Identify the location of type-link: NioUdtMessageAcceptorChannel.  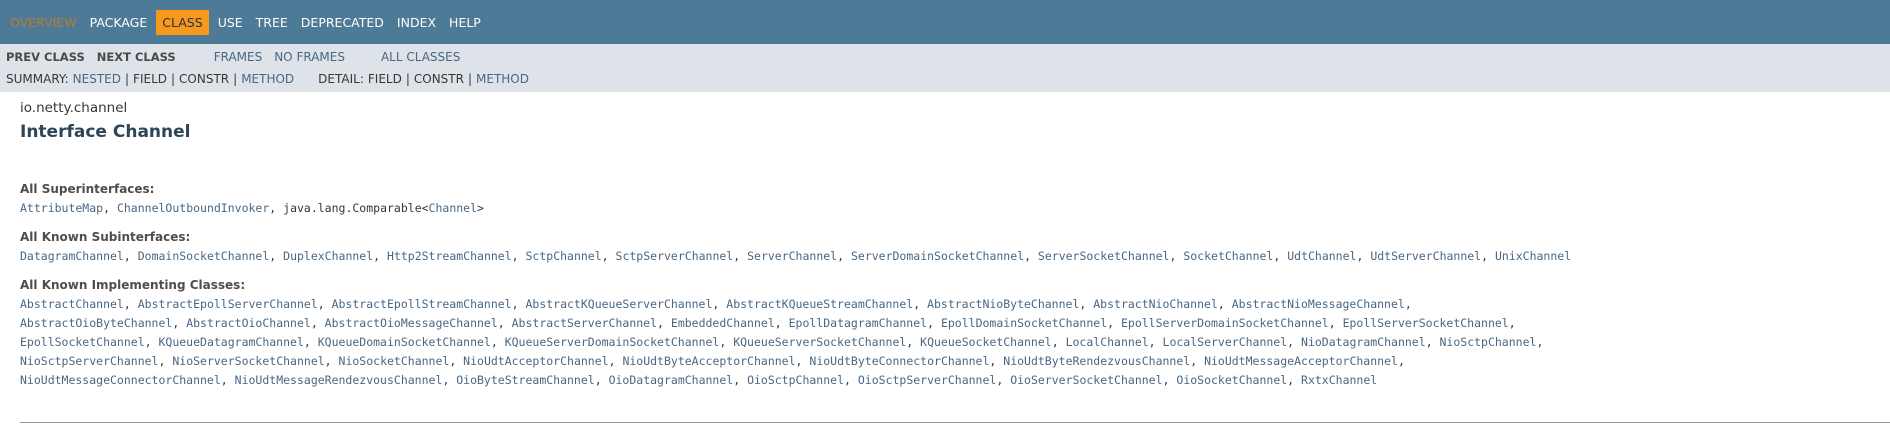
(1301, 361).